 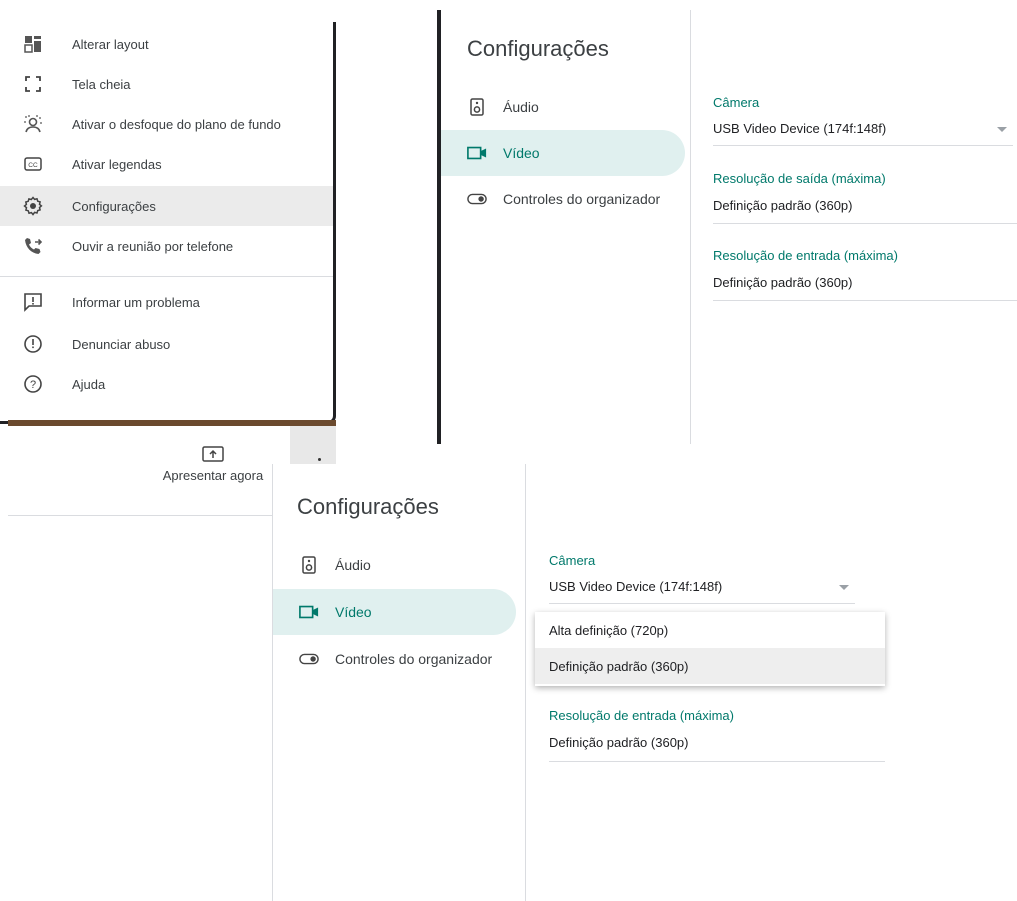 I want to click on menu-item-phone-audio: Ouvir a reunião por telefone, so click(x=166, y=246).